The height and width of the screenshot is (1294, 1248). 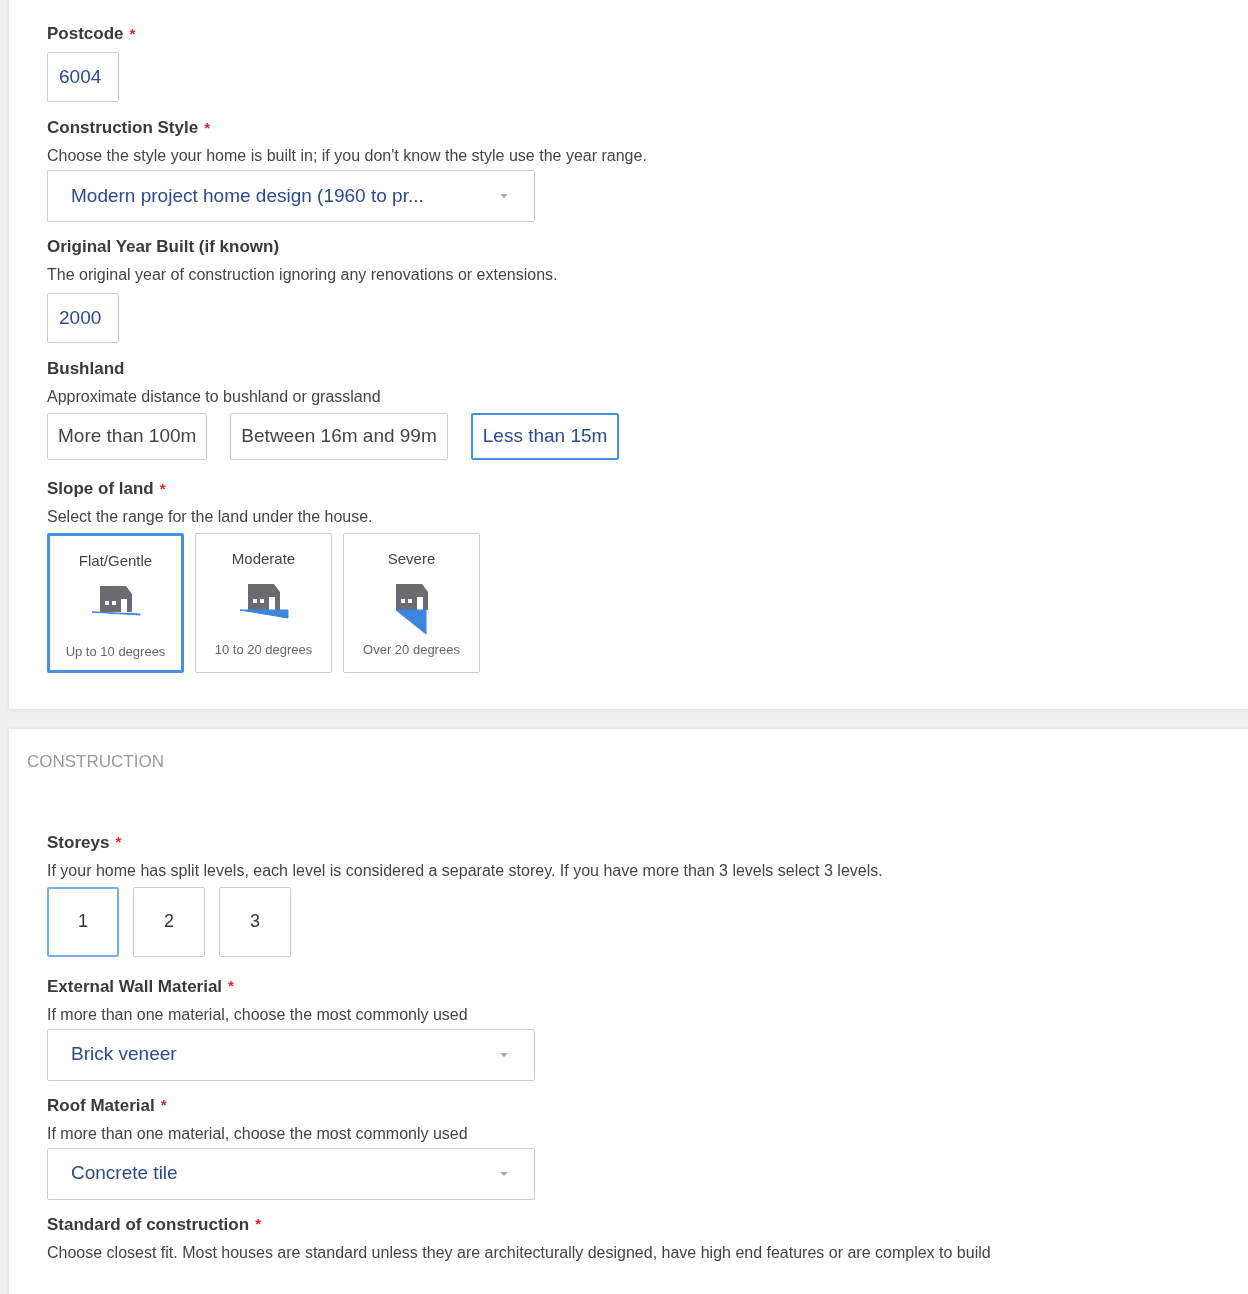 What do you see at coordinates (124, 1173) in the screenshot?
I see `select-value: Concrete tile` at bounding box center [124, 1173].